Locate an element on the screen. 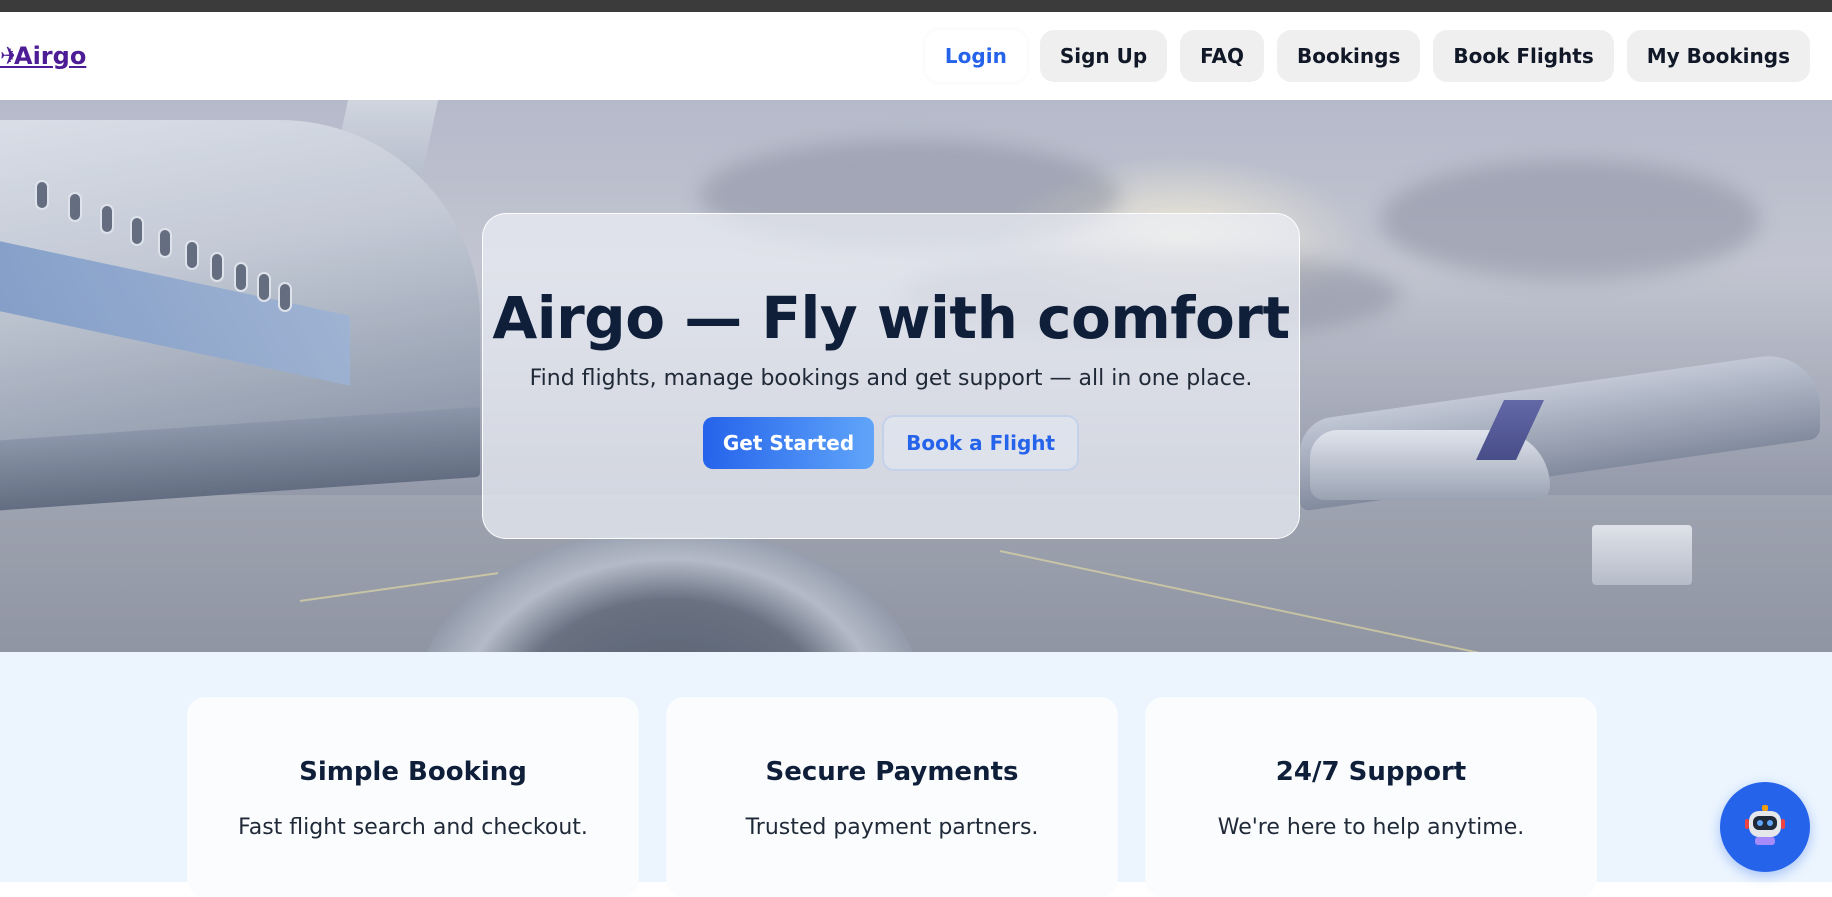 The width and height of the screenshot is (1832, 897). book-a-flight-button: Book a Flight is located at coordinates (981, 443).